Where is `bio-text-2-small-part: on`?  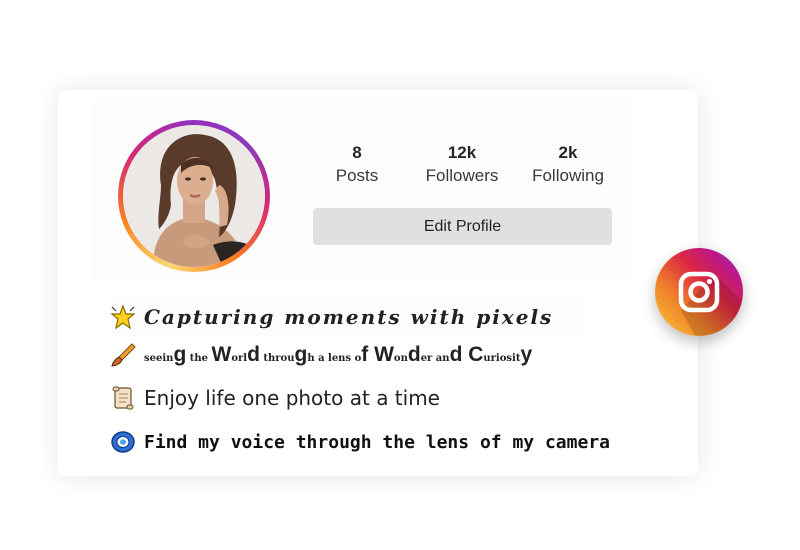 bio-text-2-small-part: on is located at coordinates (400, 358).